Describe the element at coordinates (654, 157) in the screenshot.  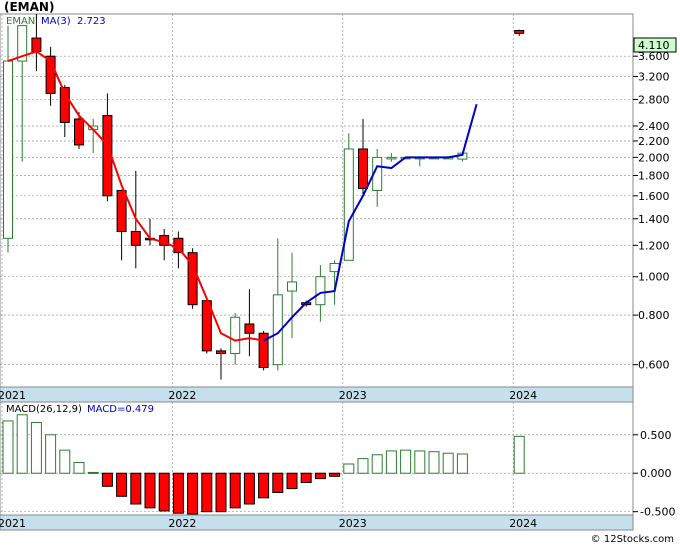
I see `price-tick-label-5: 2.000` at that location.